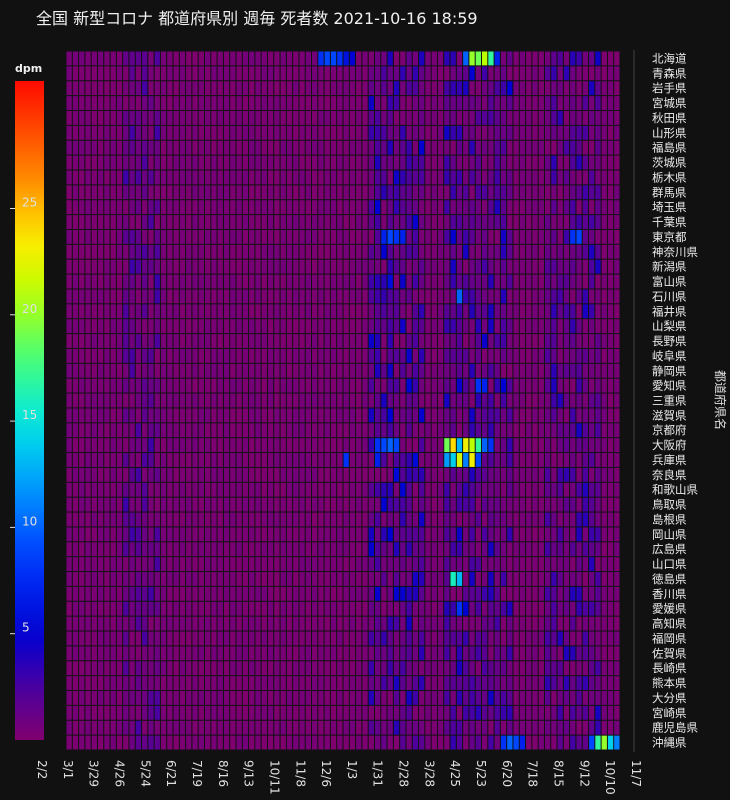 This screenshot has height=800, width=730. What do you see at coordinates (636, 773) in the screenshot?
I see `x-tick-label: 11/7` at bounding box center [636, 773].